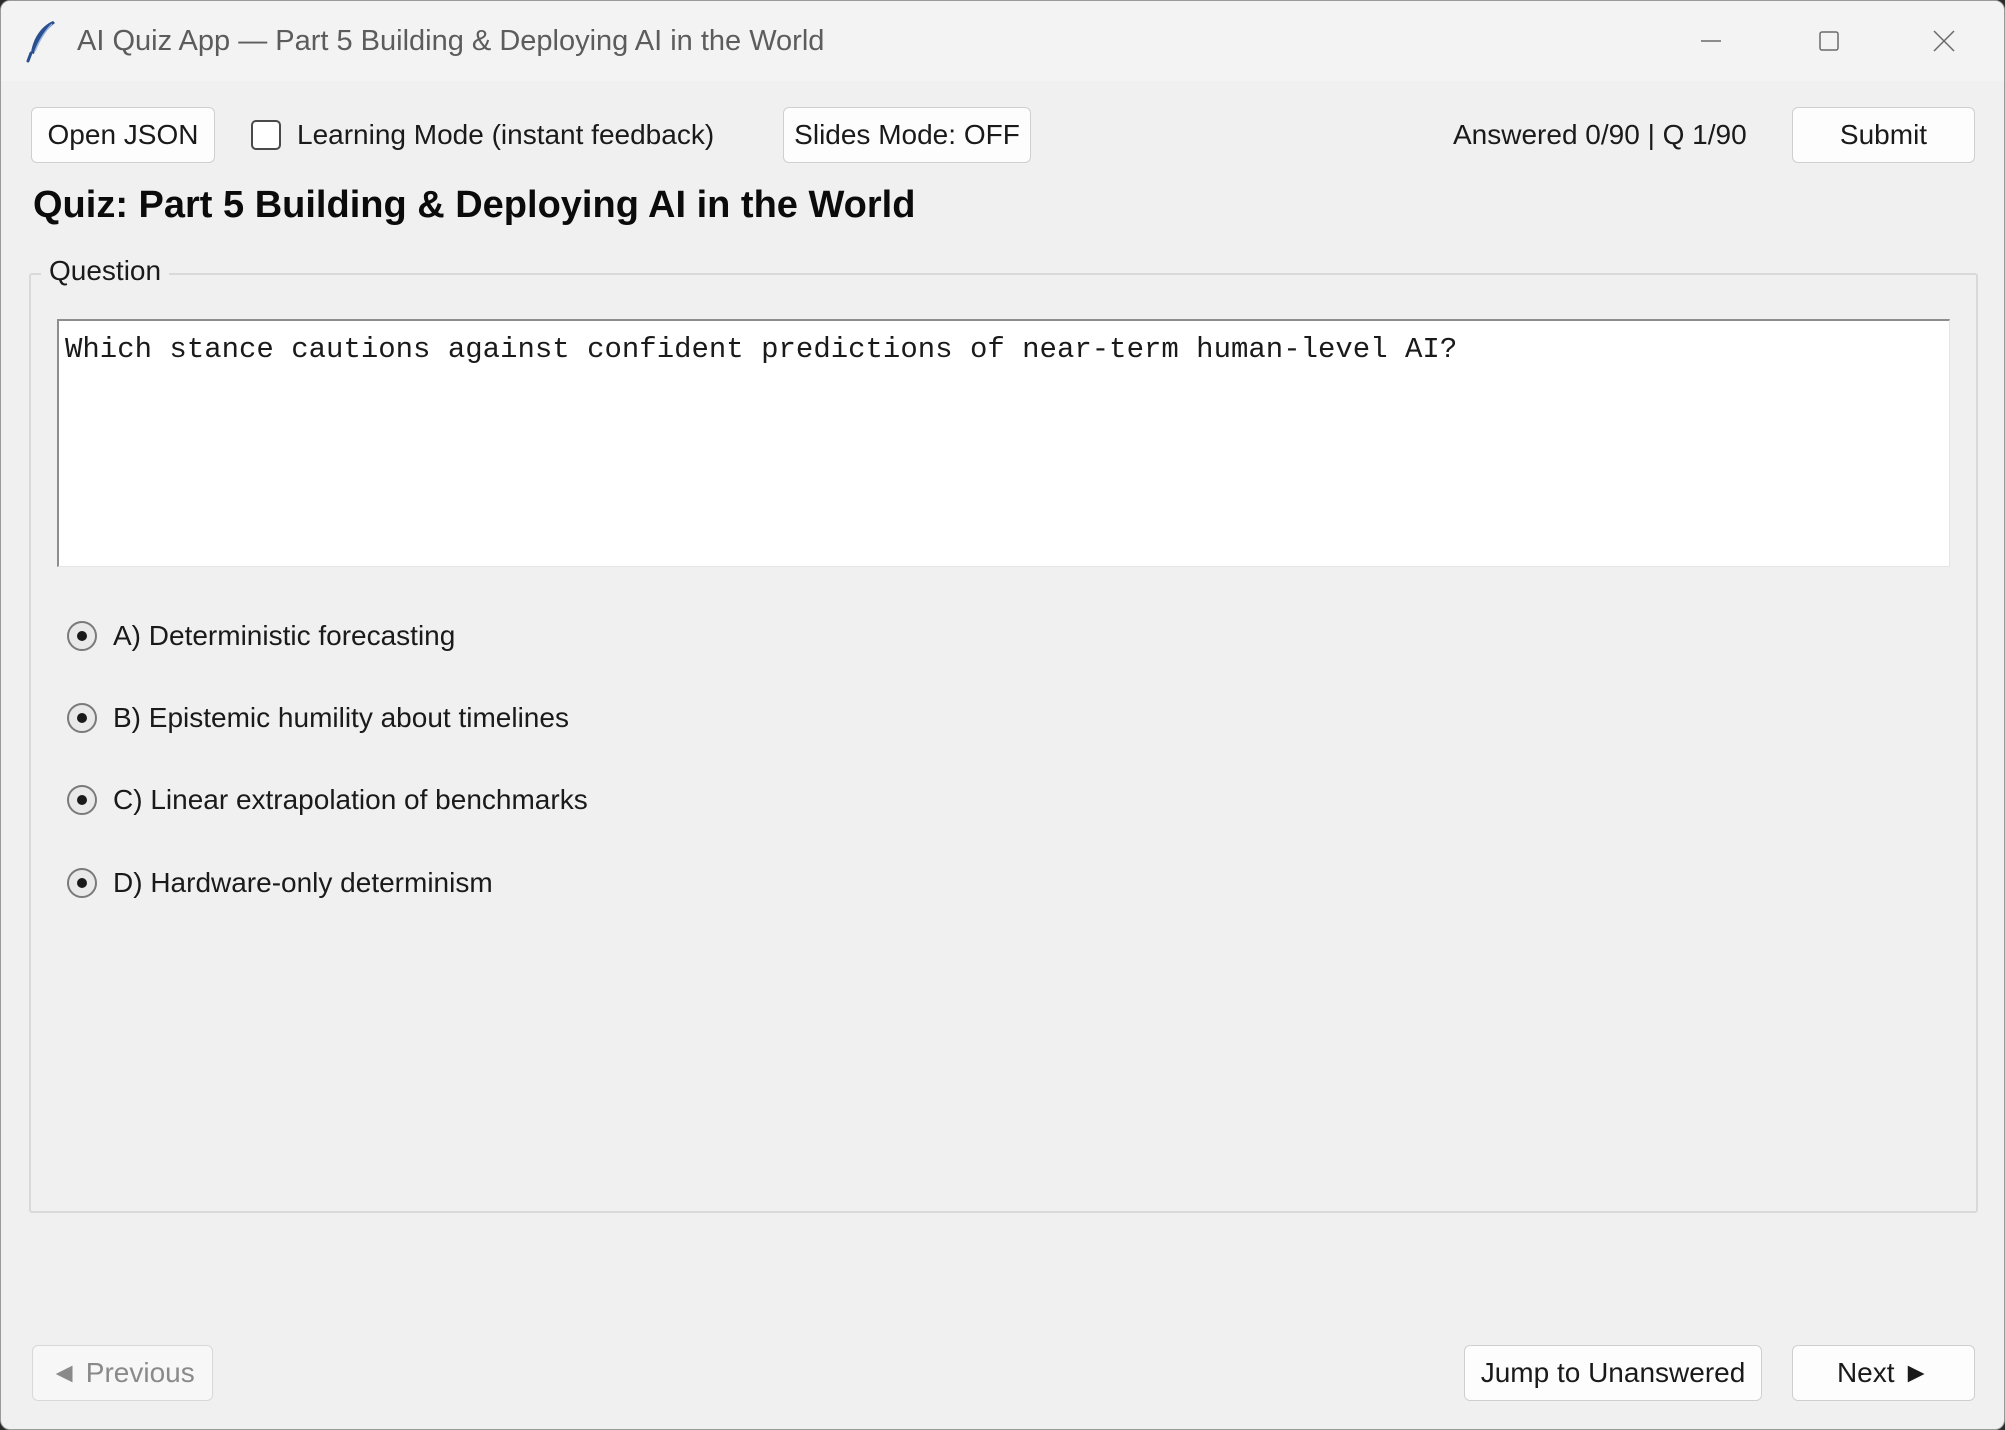  I want to click on close-button, so click(1943, 41).